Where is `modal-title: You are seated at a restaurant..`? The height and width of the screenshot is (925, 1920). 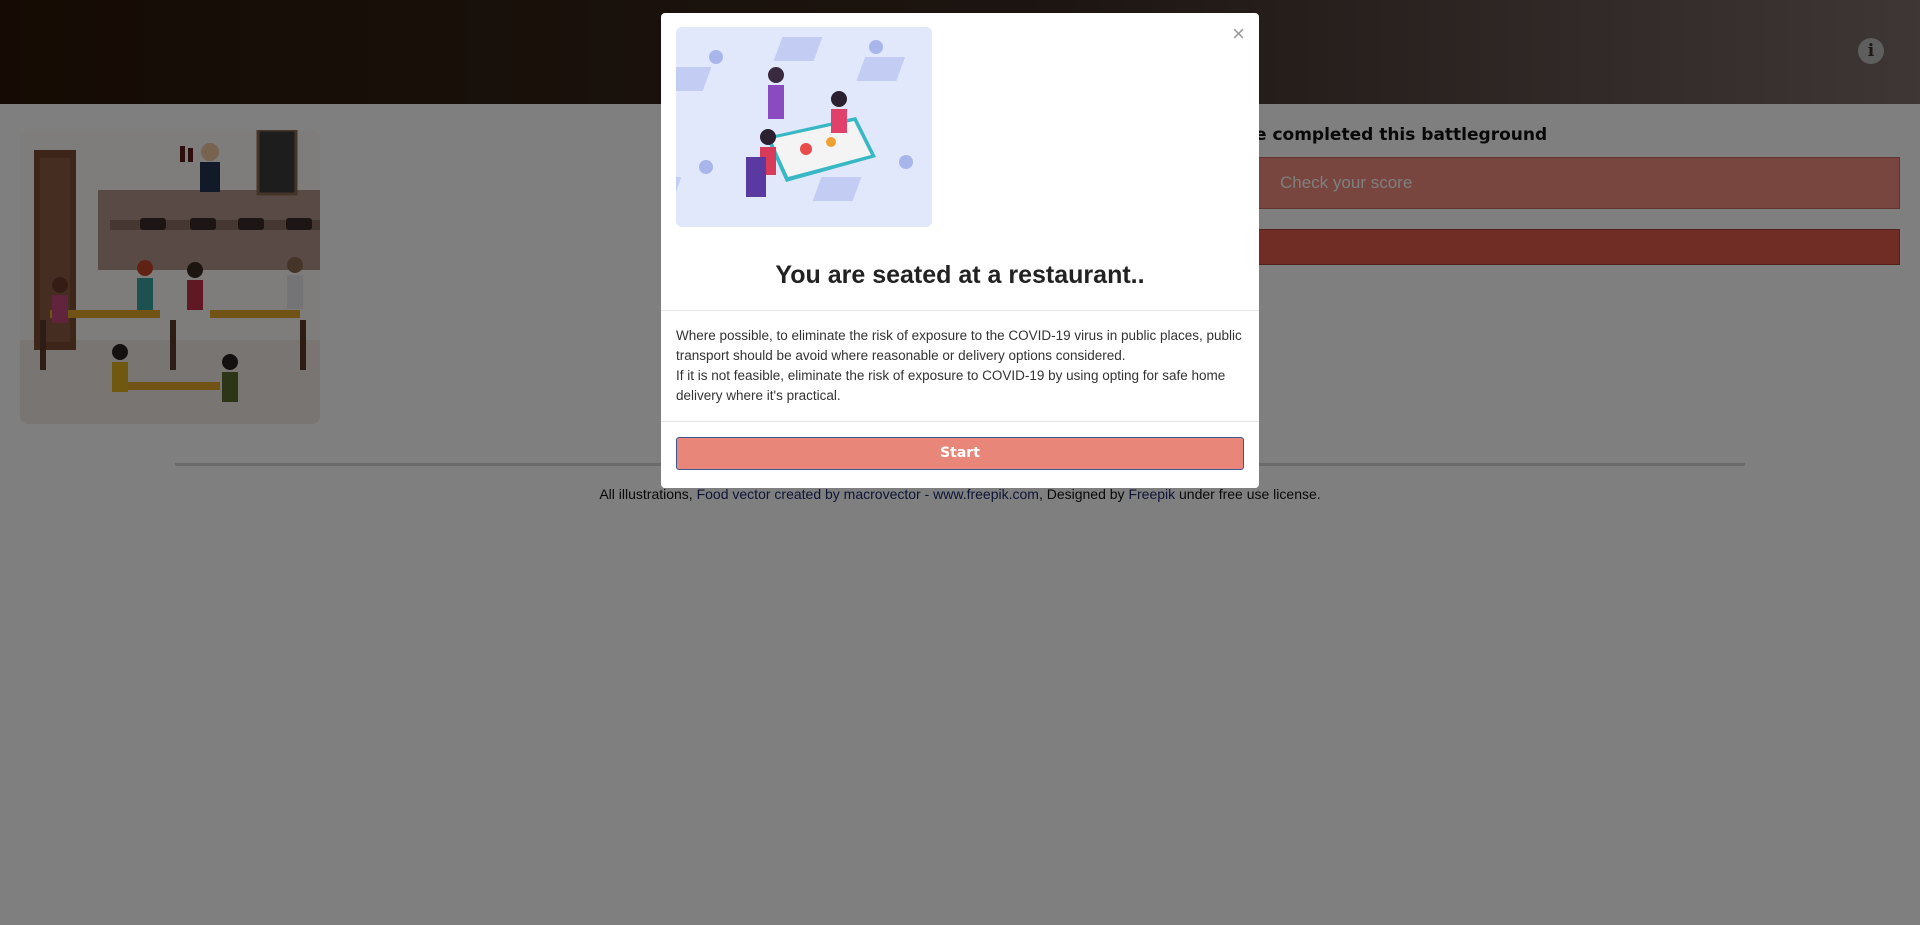 modal-title: You are seated at a restaurant.. is located at coordinates (960, 275).